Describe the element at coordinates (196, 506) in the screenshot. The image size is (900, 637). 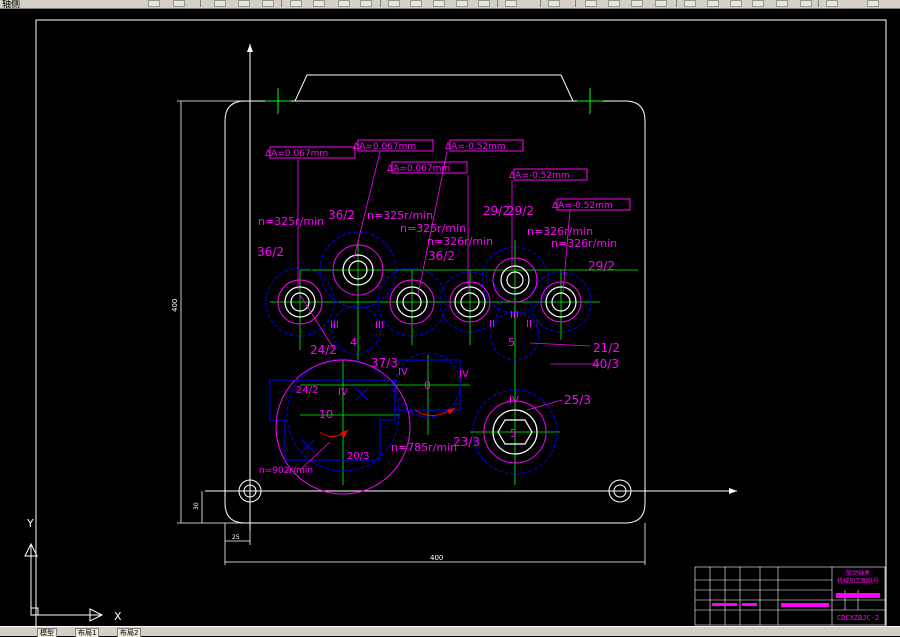
I see `dim-30: 30` at that location.